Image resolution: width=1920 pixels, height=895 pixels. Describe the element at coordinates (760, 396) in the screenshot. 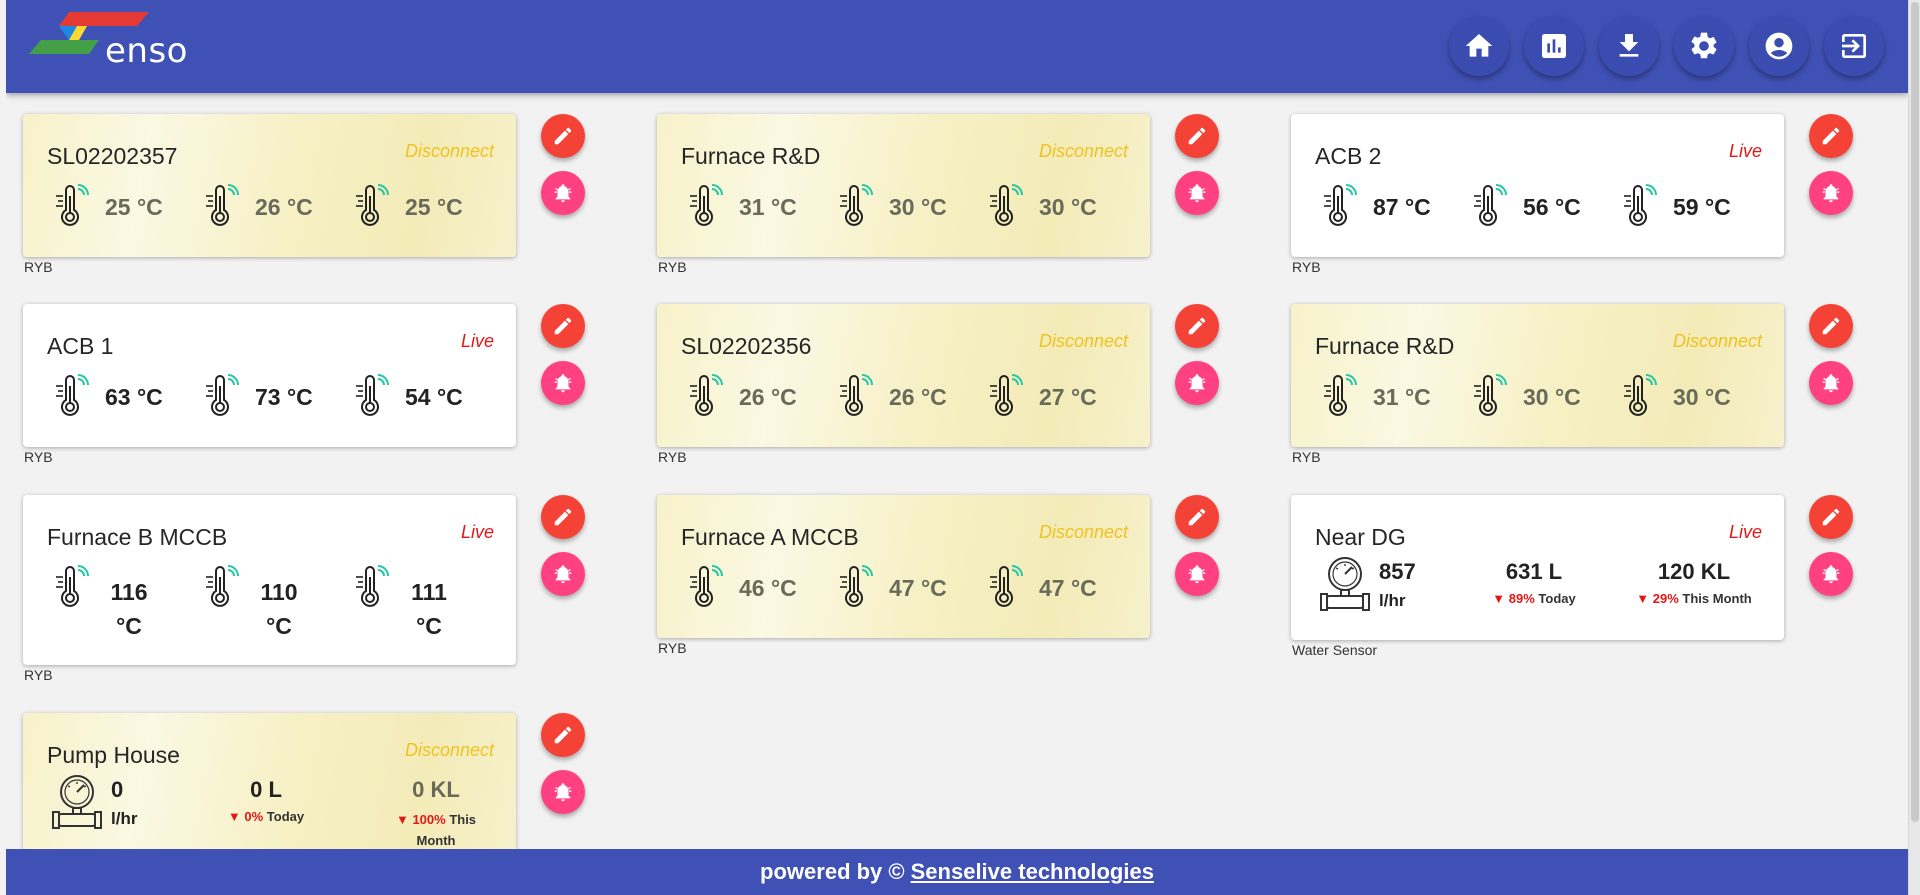

I see `temperature-reading: 26 °C` at that location.